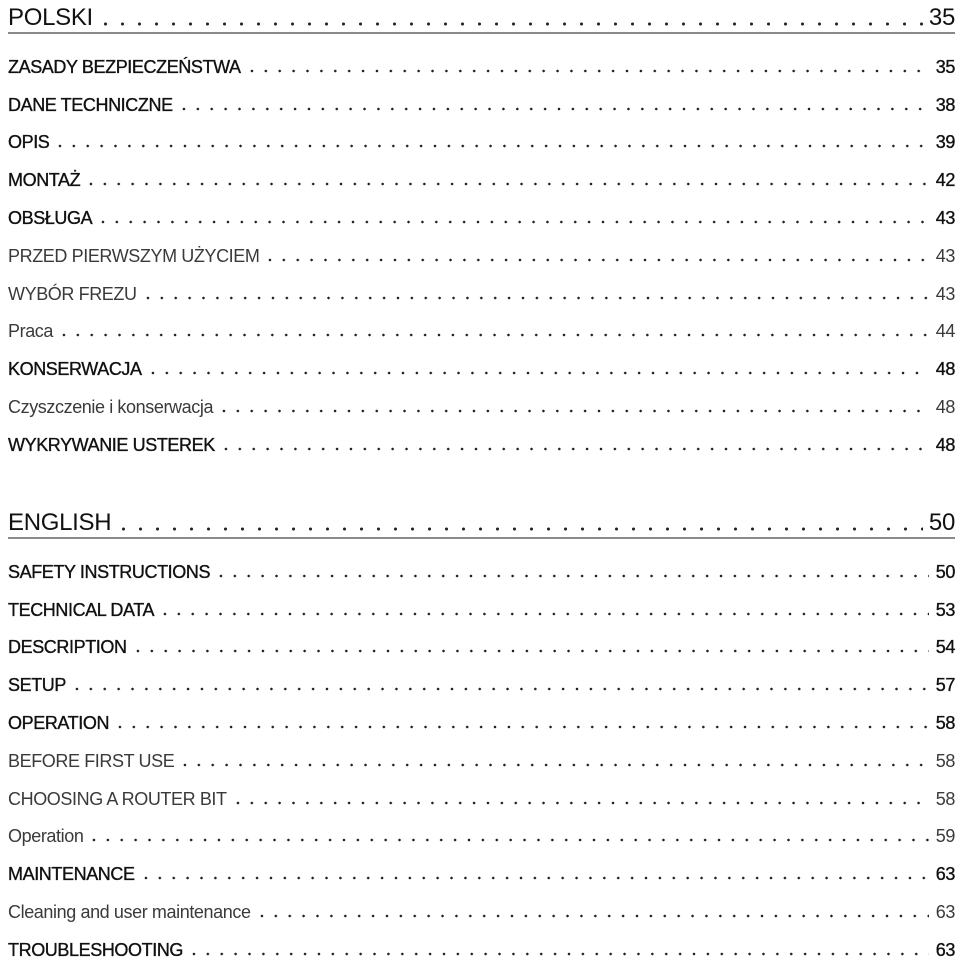  Describe the element at coordinates (481, 904) in the screenshot. I see `toc-entry: Cleaning and user maintenance 63` at that location.